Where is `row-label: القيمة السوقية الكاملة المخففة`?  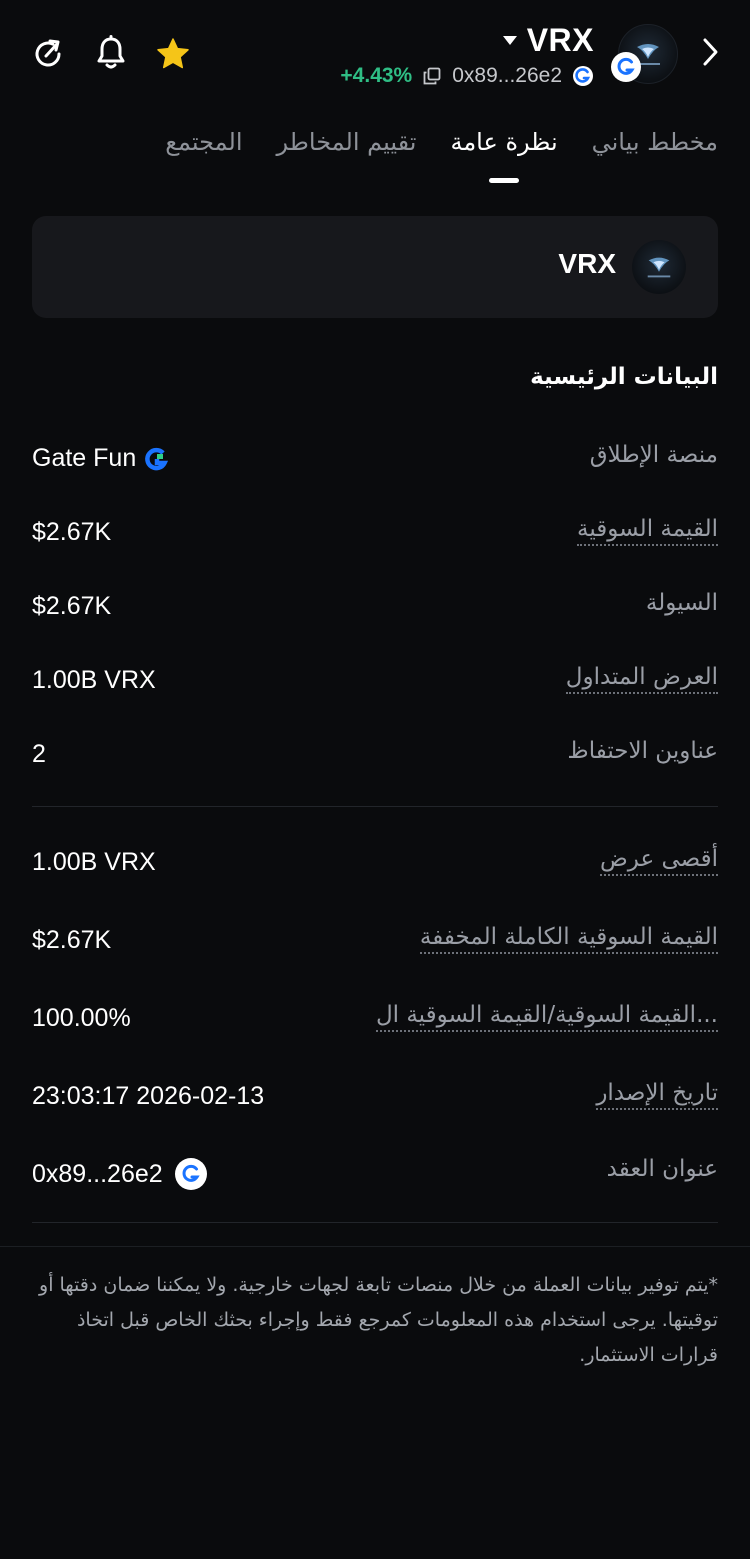 row-label: القيمة السوقية الكاملة المخففة is located at coordinates (568, 939).